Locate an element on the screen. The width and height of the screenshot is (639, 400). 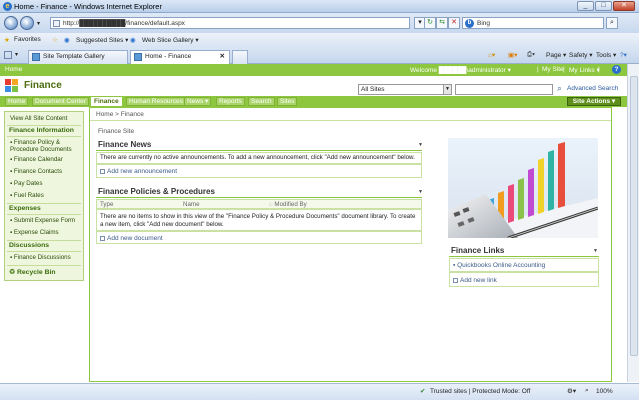
add-announcement-link: Add new announcement is located at coordinates (138, 171).